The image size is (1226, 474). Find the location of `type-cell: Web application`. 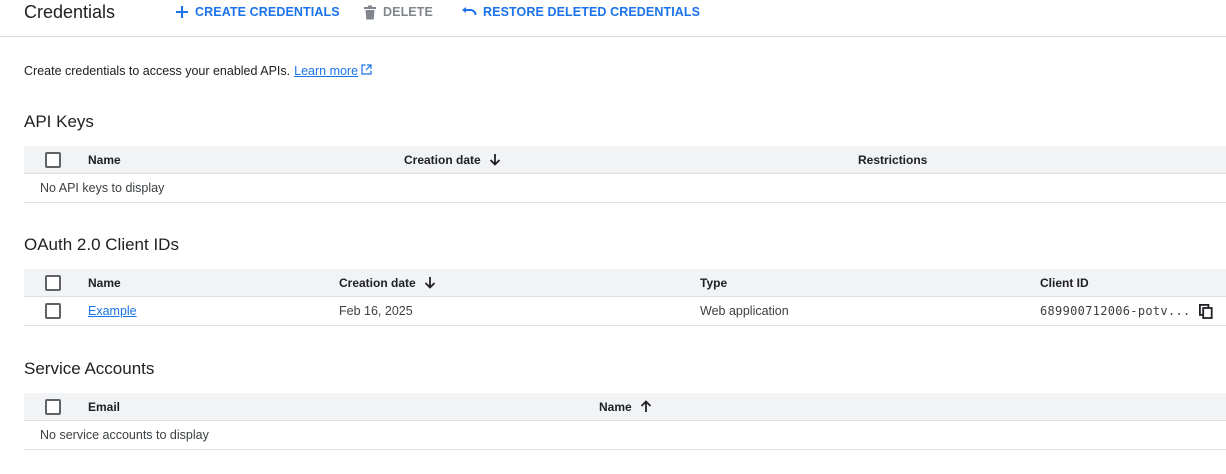

type-cell: Web application is located at coordinates (744, 311).